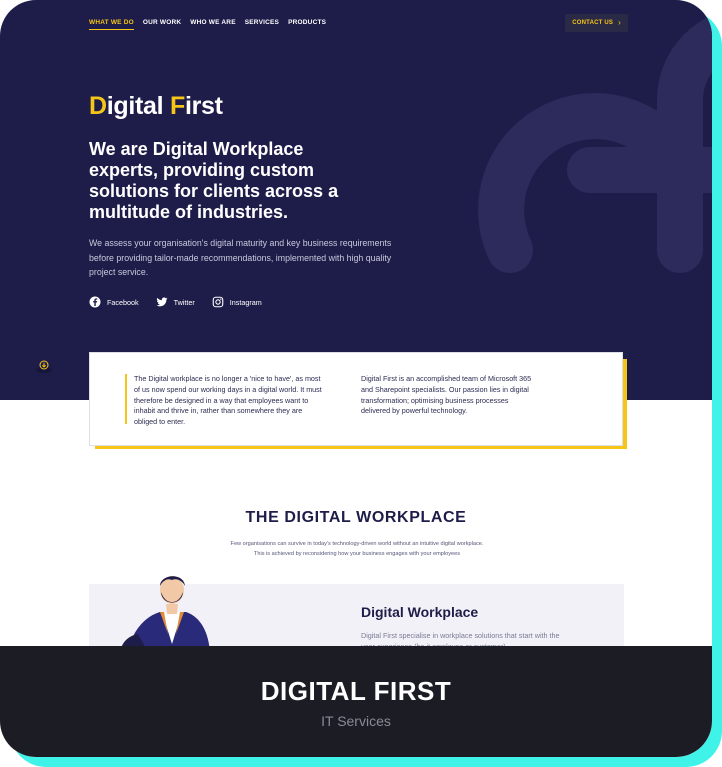 This screenshot has width=722, height=767. I want to click on social-links: Facebook Twitter Instagram, so click(175, 302).